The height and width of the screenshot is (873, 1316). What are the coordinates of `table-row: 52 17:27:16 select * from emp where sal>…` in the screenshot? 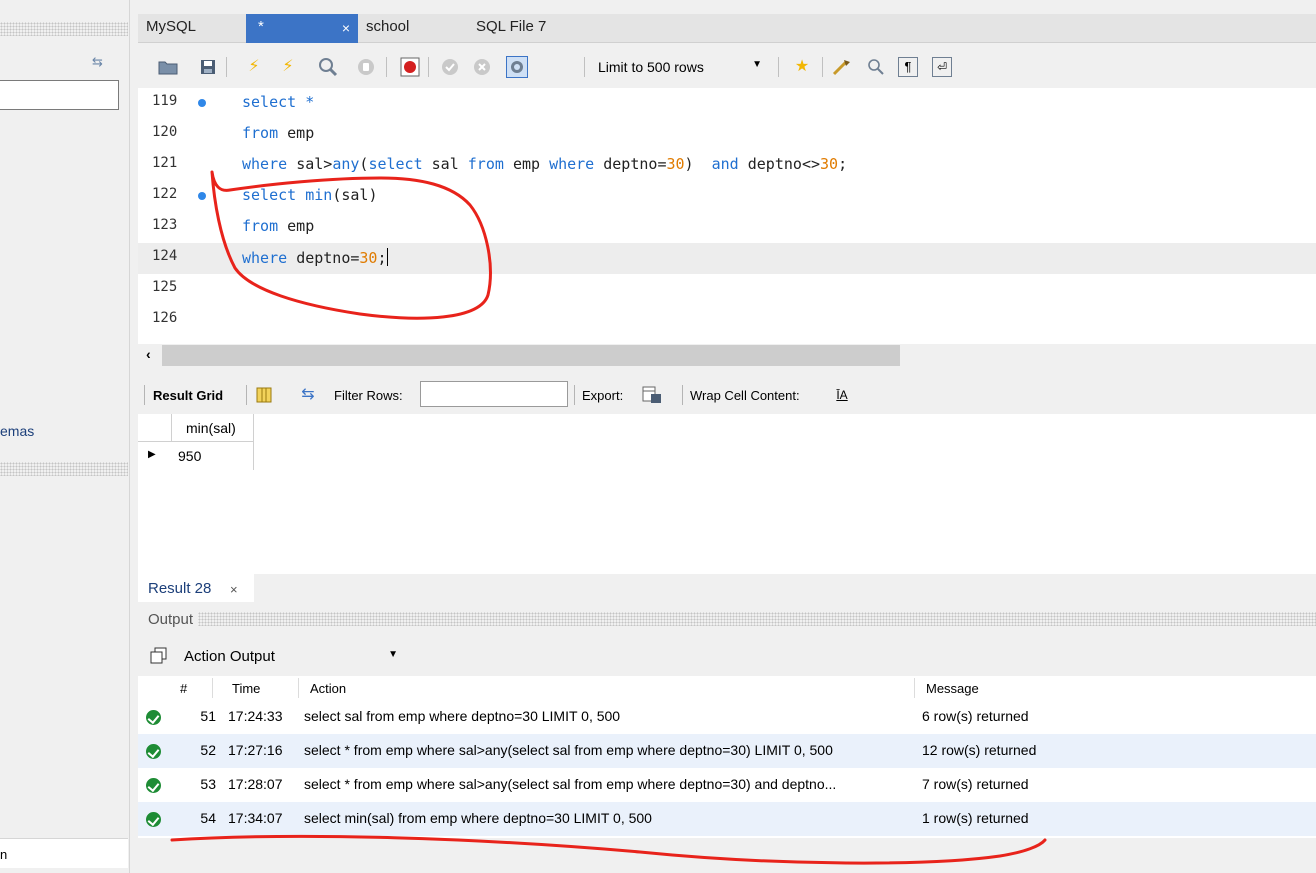 It's located at (727, 751).